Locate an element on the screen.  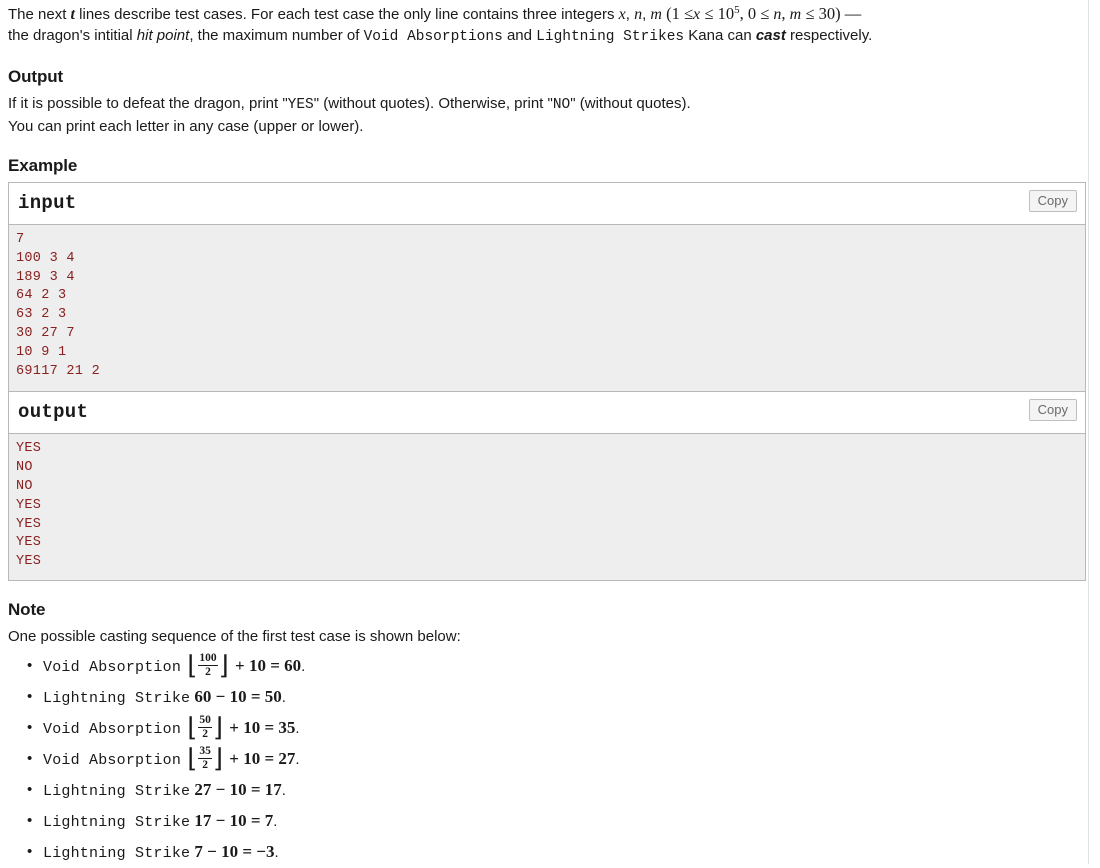
fraction: 50 2 is located at coordinates (205, 727).